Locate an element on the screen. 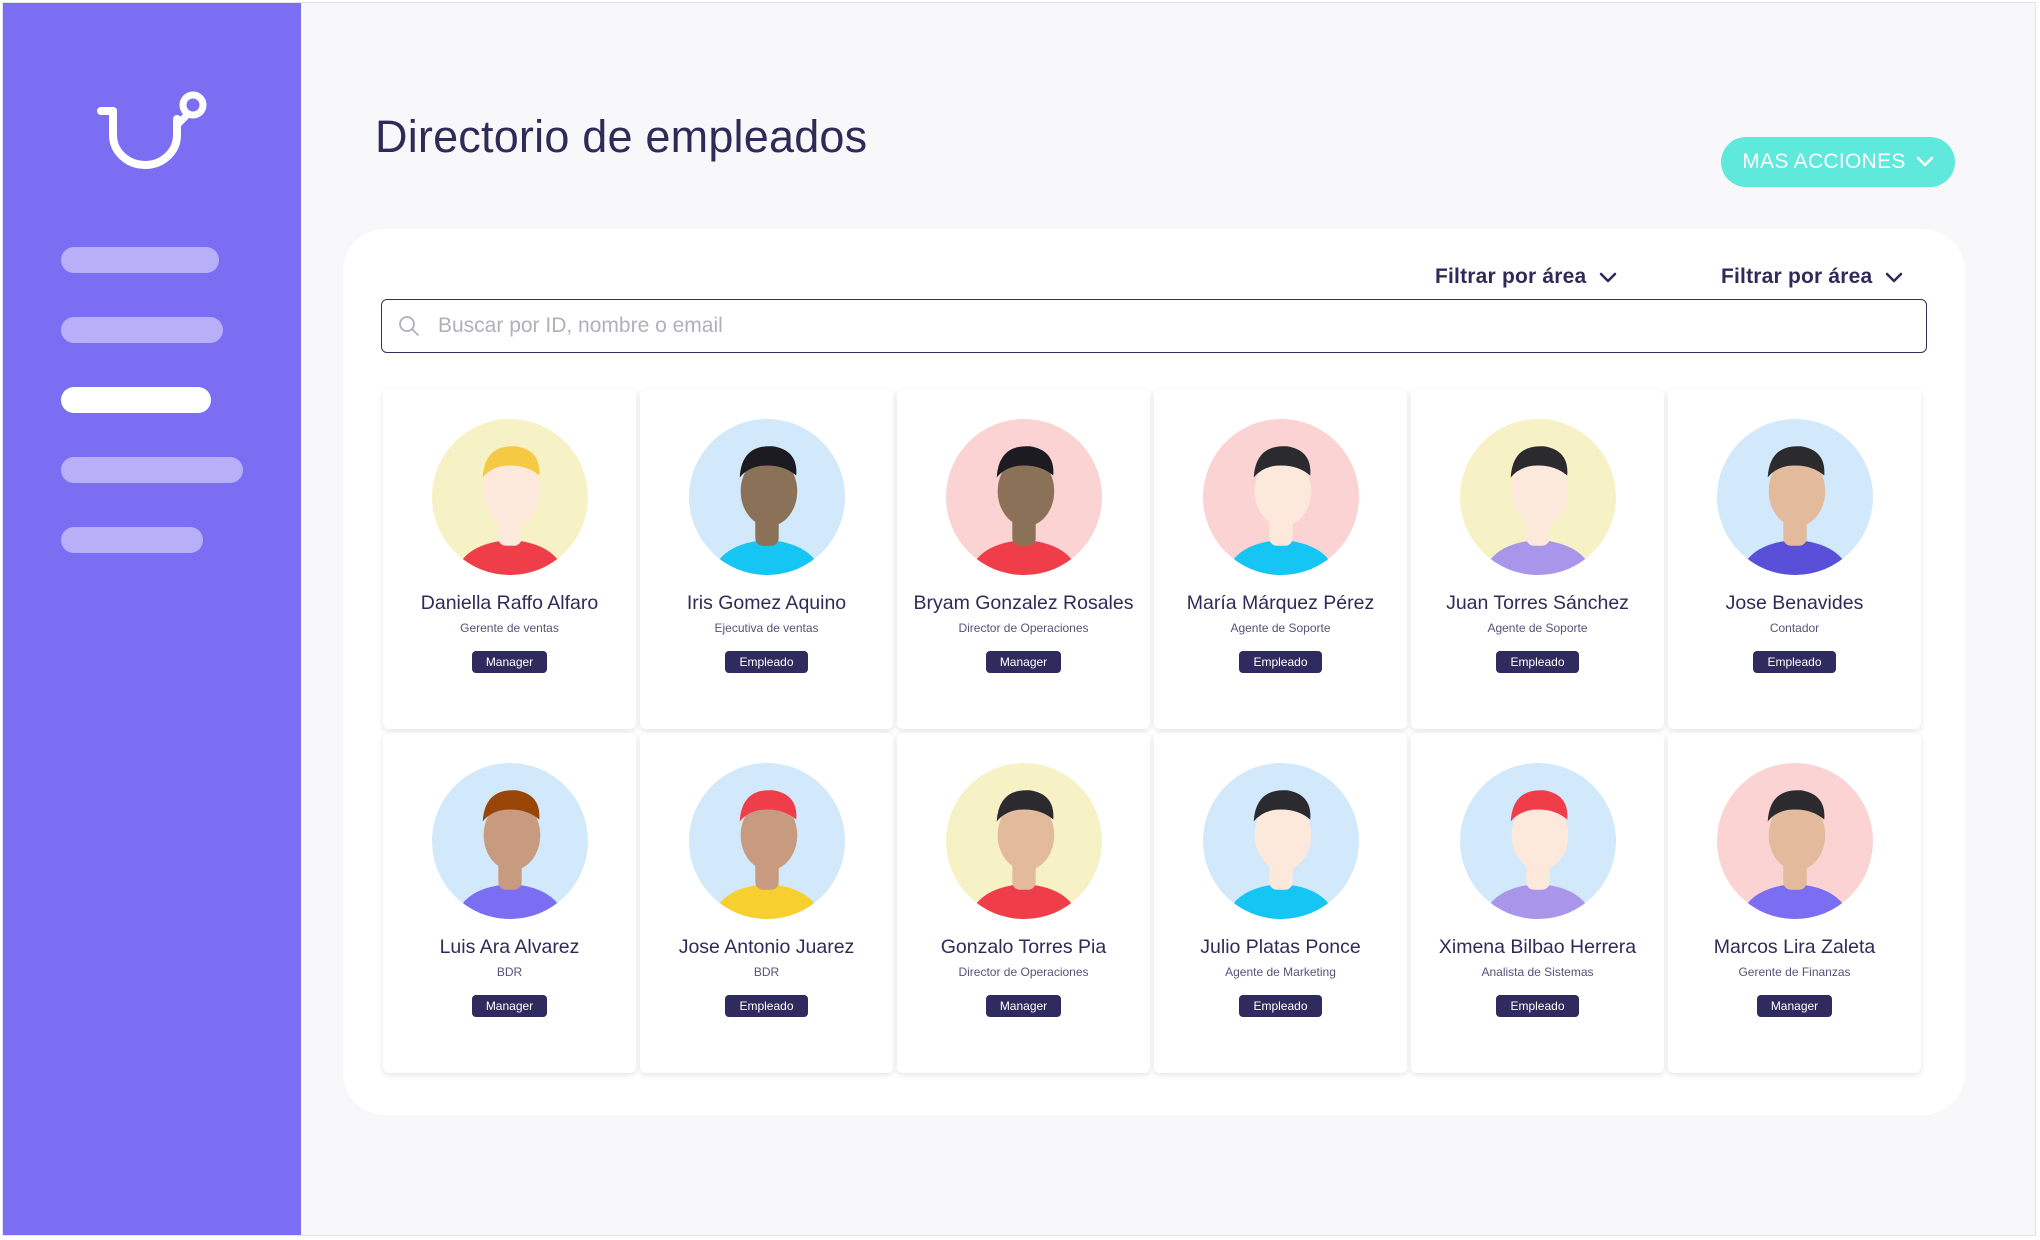 The width and height of the screenshot is (2040, 1240). employee-name: Luis Ara Alvarez is located at coordinates (509, 947).